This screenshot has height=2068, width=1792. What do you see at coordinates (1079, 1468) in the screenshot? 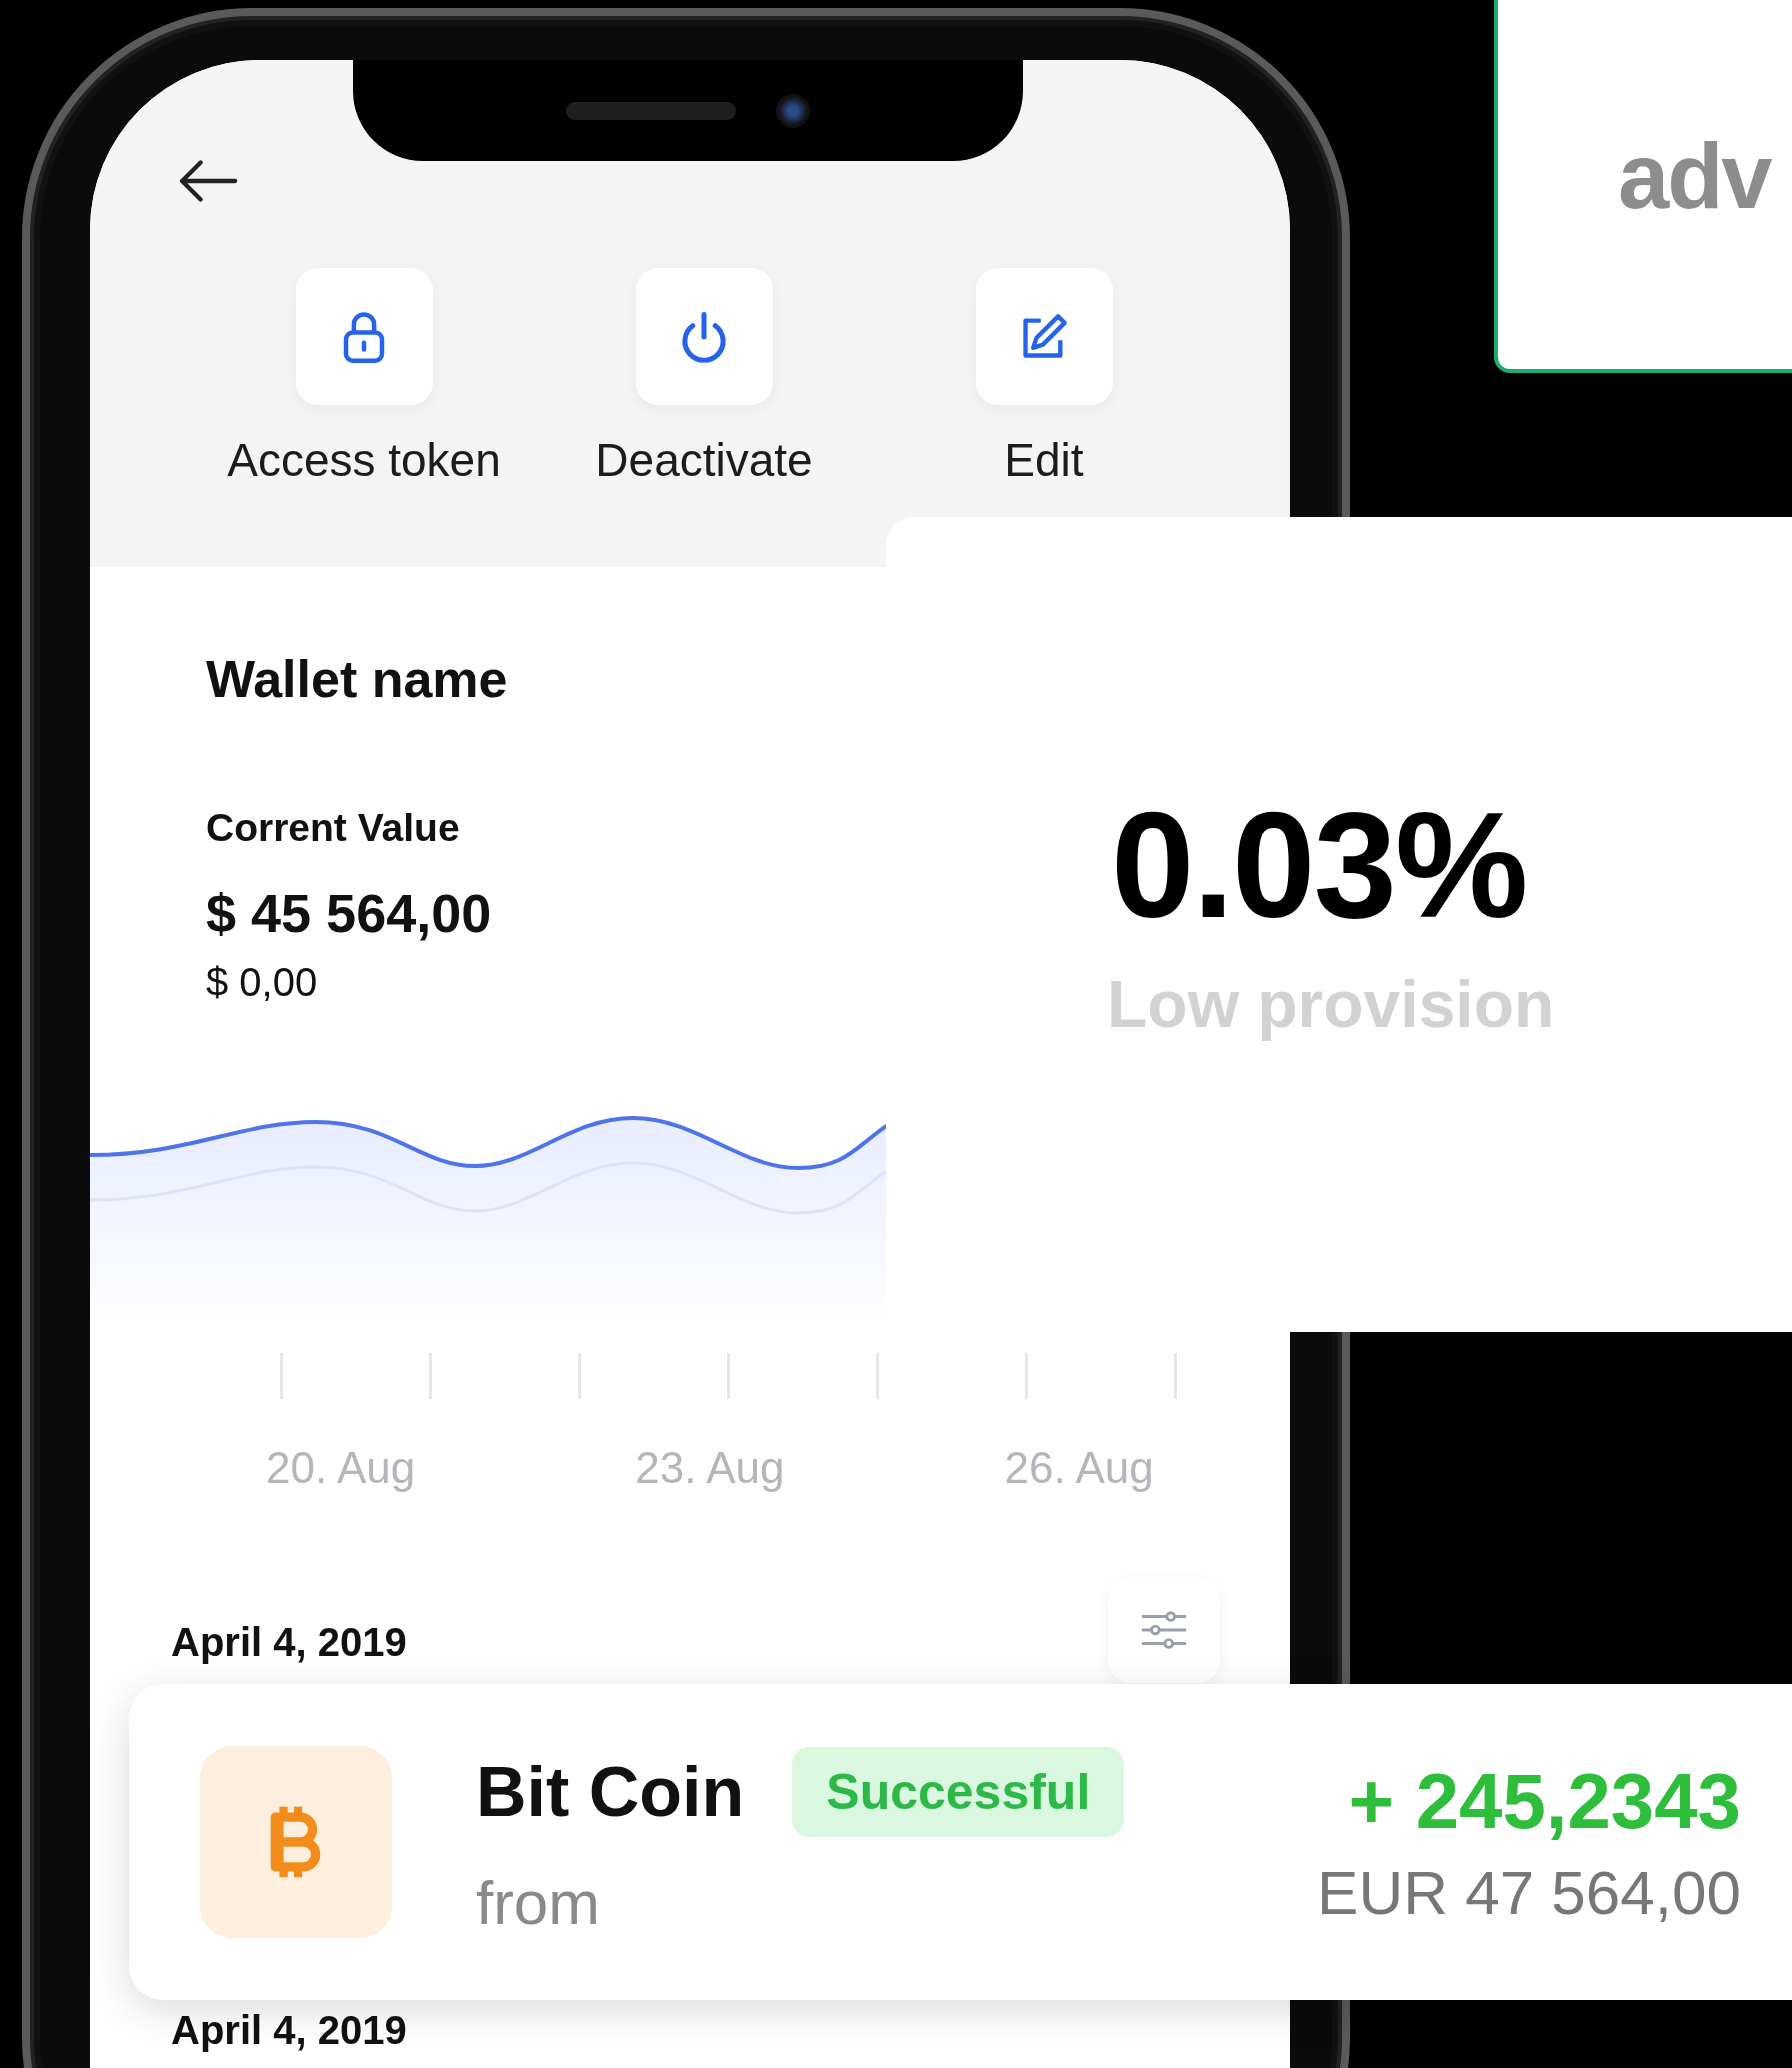
I see `axis-label: 26. Aug` at bounding box center [1079, 1468].